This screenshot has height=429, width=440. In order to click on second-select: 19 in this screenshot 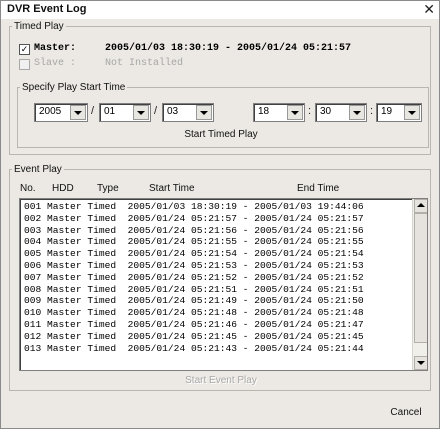, I will do `click(399, 112)`.